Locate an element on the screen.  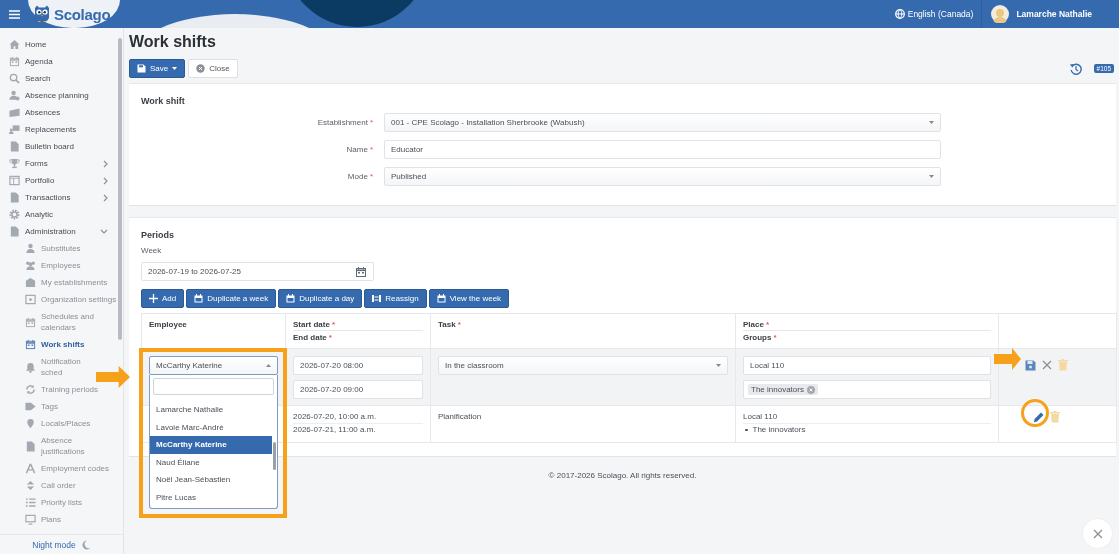
search-field is located at coordinates (213, 386).